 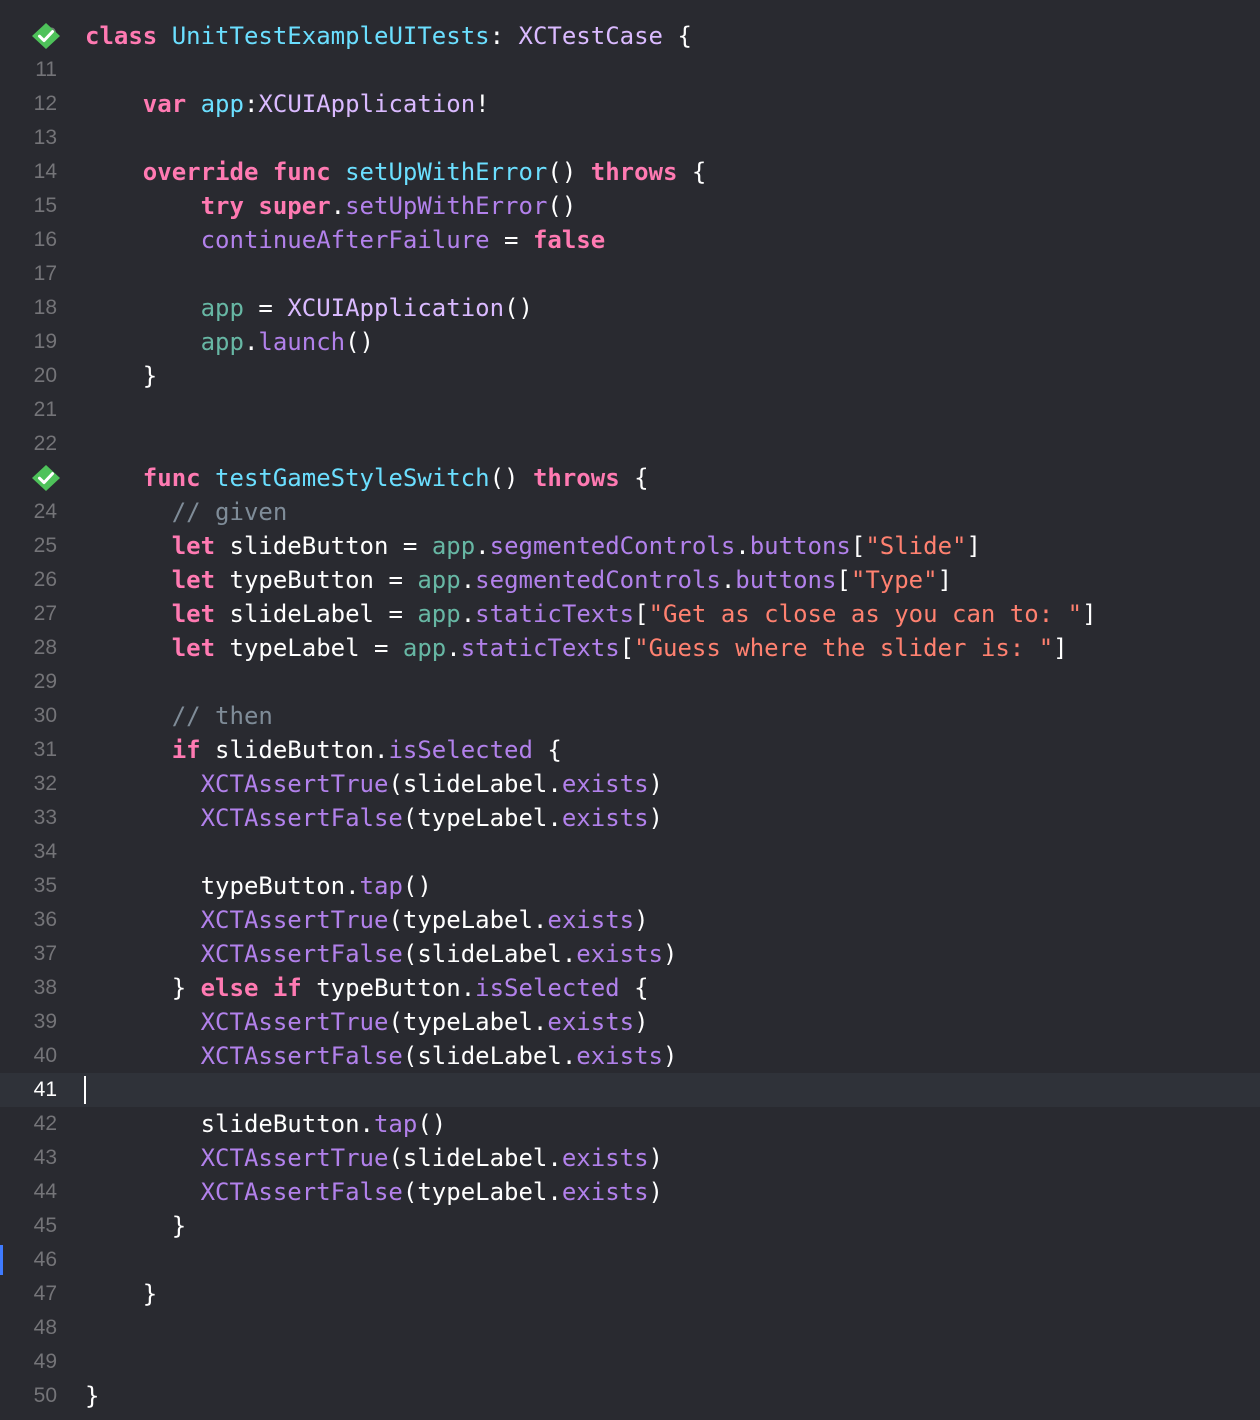 I want to click on line-number: 26, so click(x=45, y=579).